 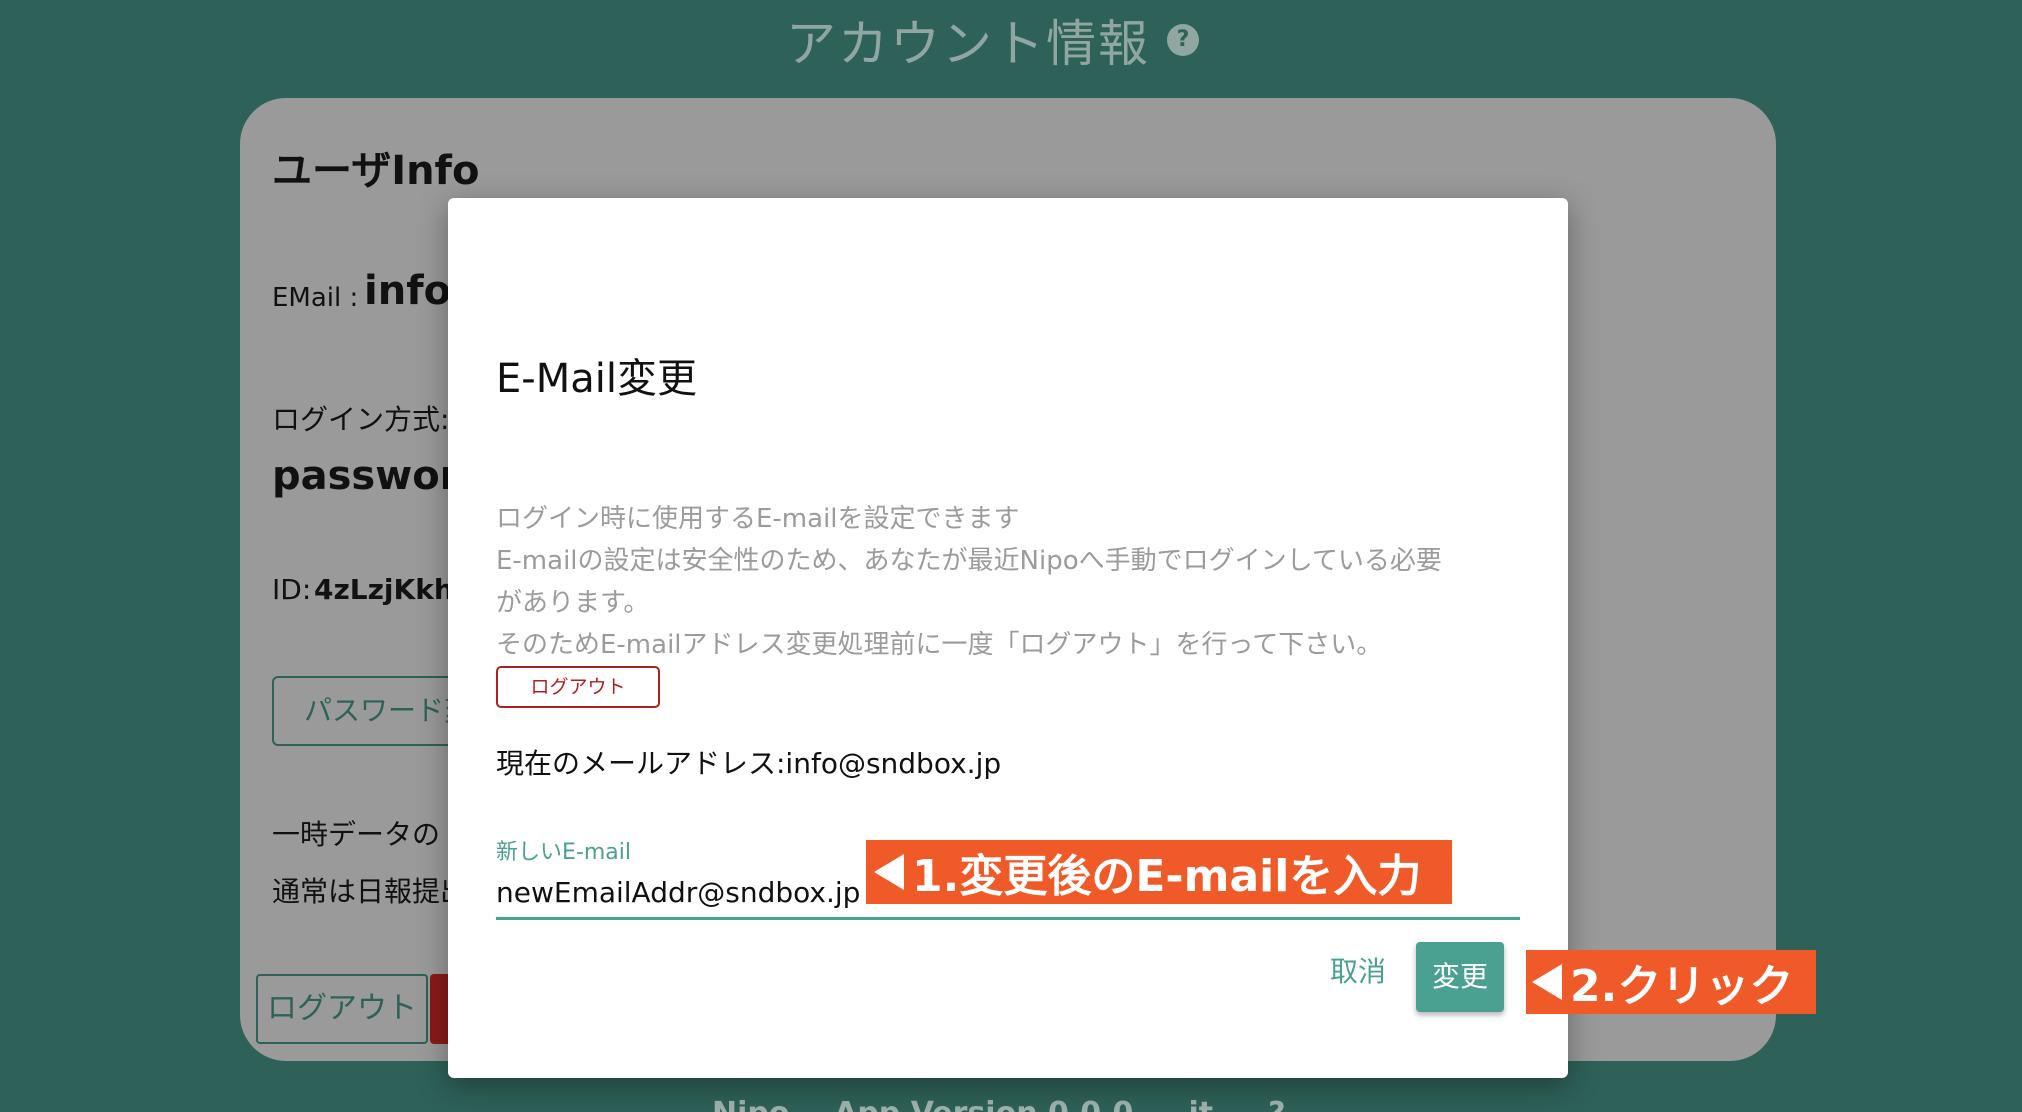 I want to click on step1-text: 1.変更後のE-mailを入力, so click(x=1167, y=876).